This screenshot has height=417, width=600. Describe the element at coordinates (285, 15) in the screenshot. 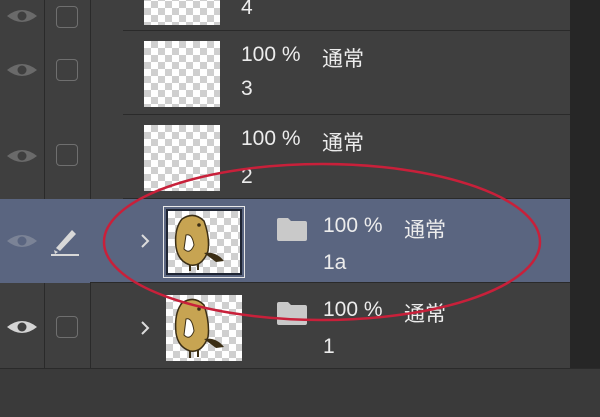

I see `layer-row-4: 4` at that location.